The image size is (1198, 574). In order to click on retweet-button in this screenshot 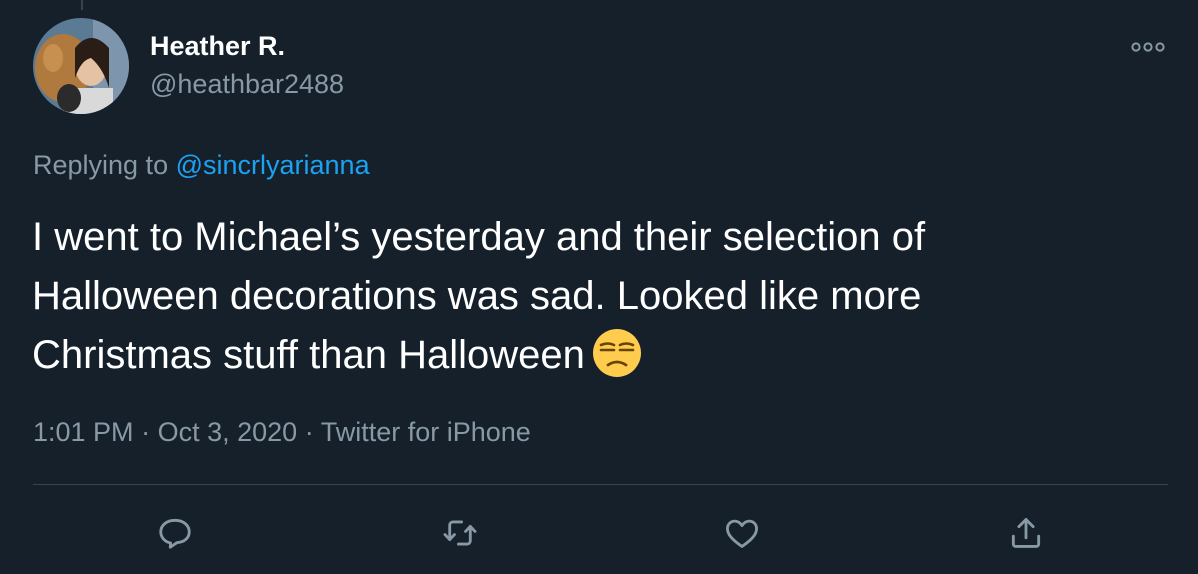, I will do `click(460, 533)`.